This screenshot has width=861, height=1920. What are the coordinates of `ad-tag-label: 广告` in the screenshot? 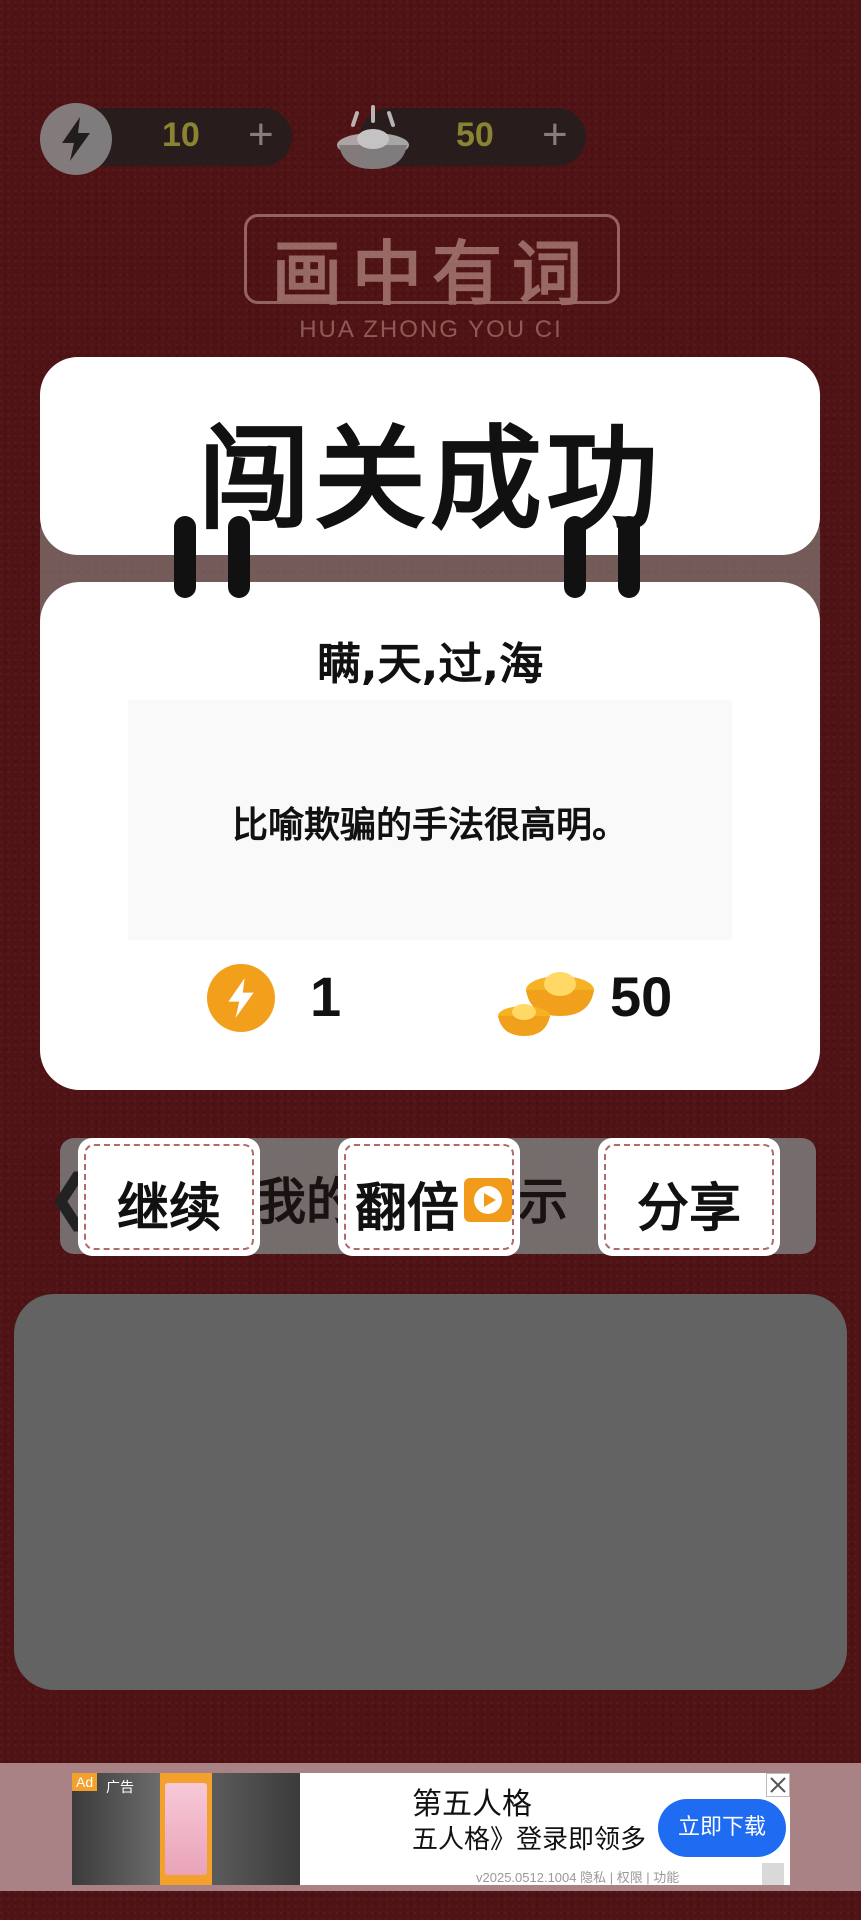 It's located at (120, 1788).